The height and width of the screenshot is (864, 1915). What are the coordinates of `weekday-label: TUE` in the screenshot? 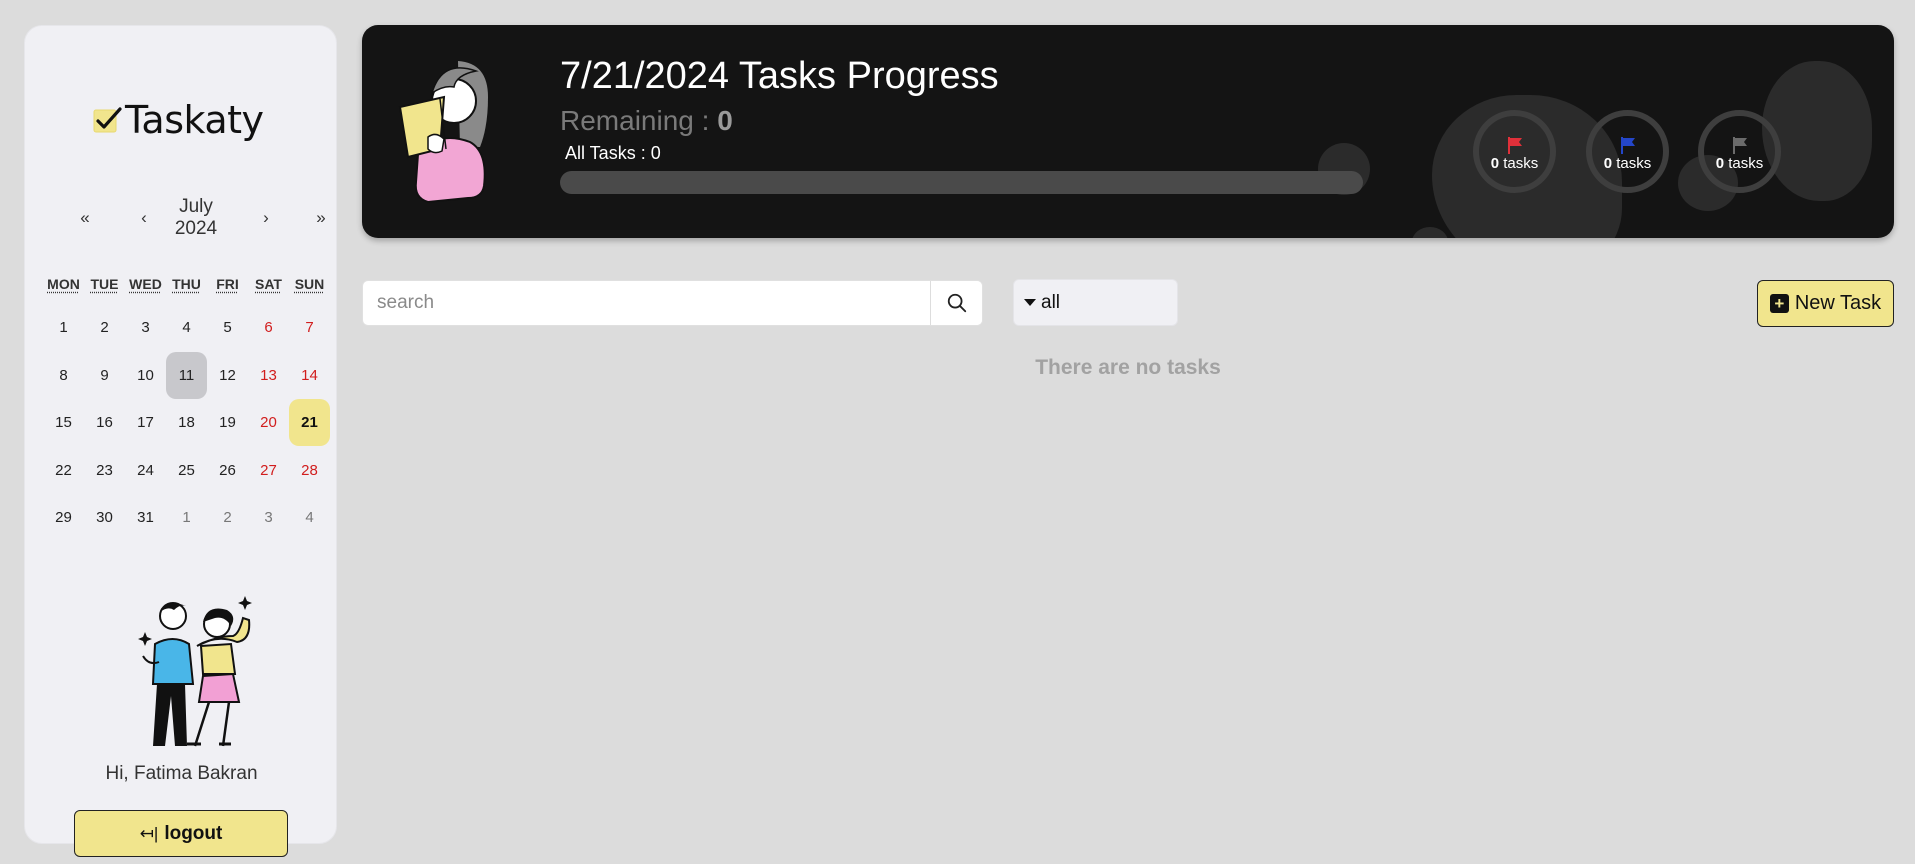 It's located at (104, 284).